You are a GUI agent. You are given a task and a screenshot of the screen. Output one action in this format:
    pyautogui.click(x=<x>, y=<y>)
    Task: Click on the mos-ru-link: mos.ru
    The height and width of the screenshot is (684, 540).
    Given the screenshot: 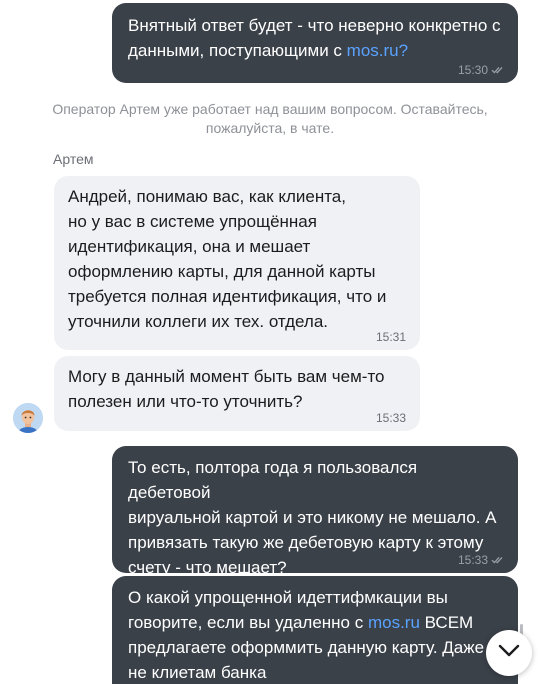 What is the action you would take?
    pyautogui.click(x=394, y=622)
    